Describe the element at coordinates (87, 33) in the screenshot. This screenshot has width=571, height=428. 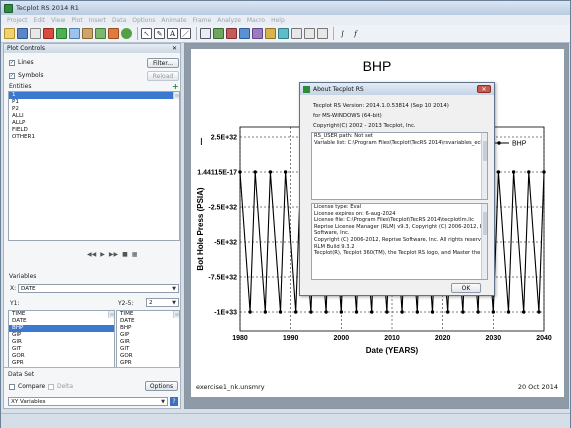
I see `translate-icon` at that location.